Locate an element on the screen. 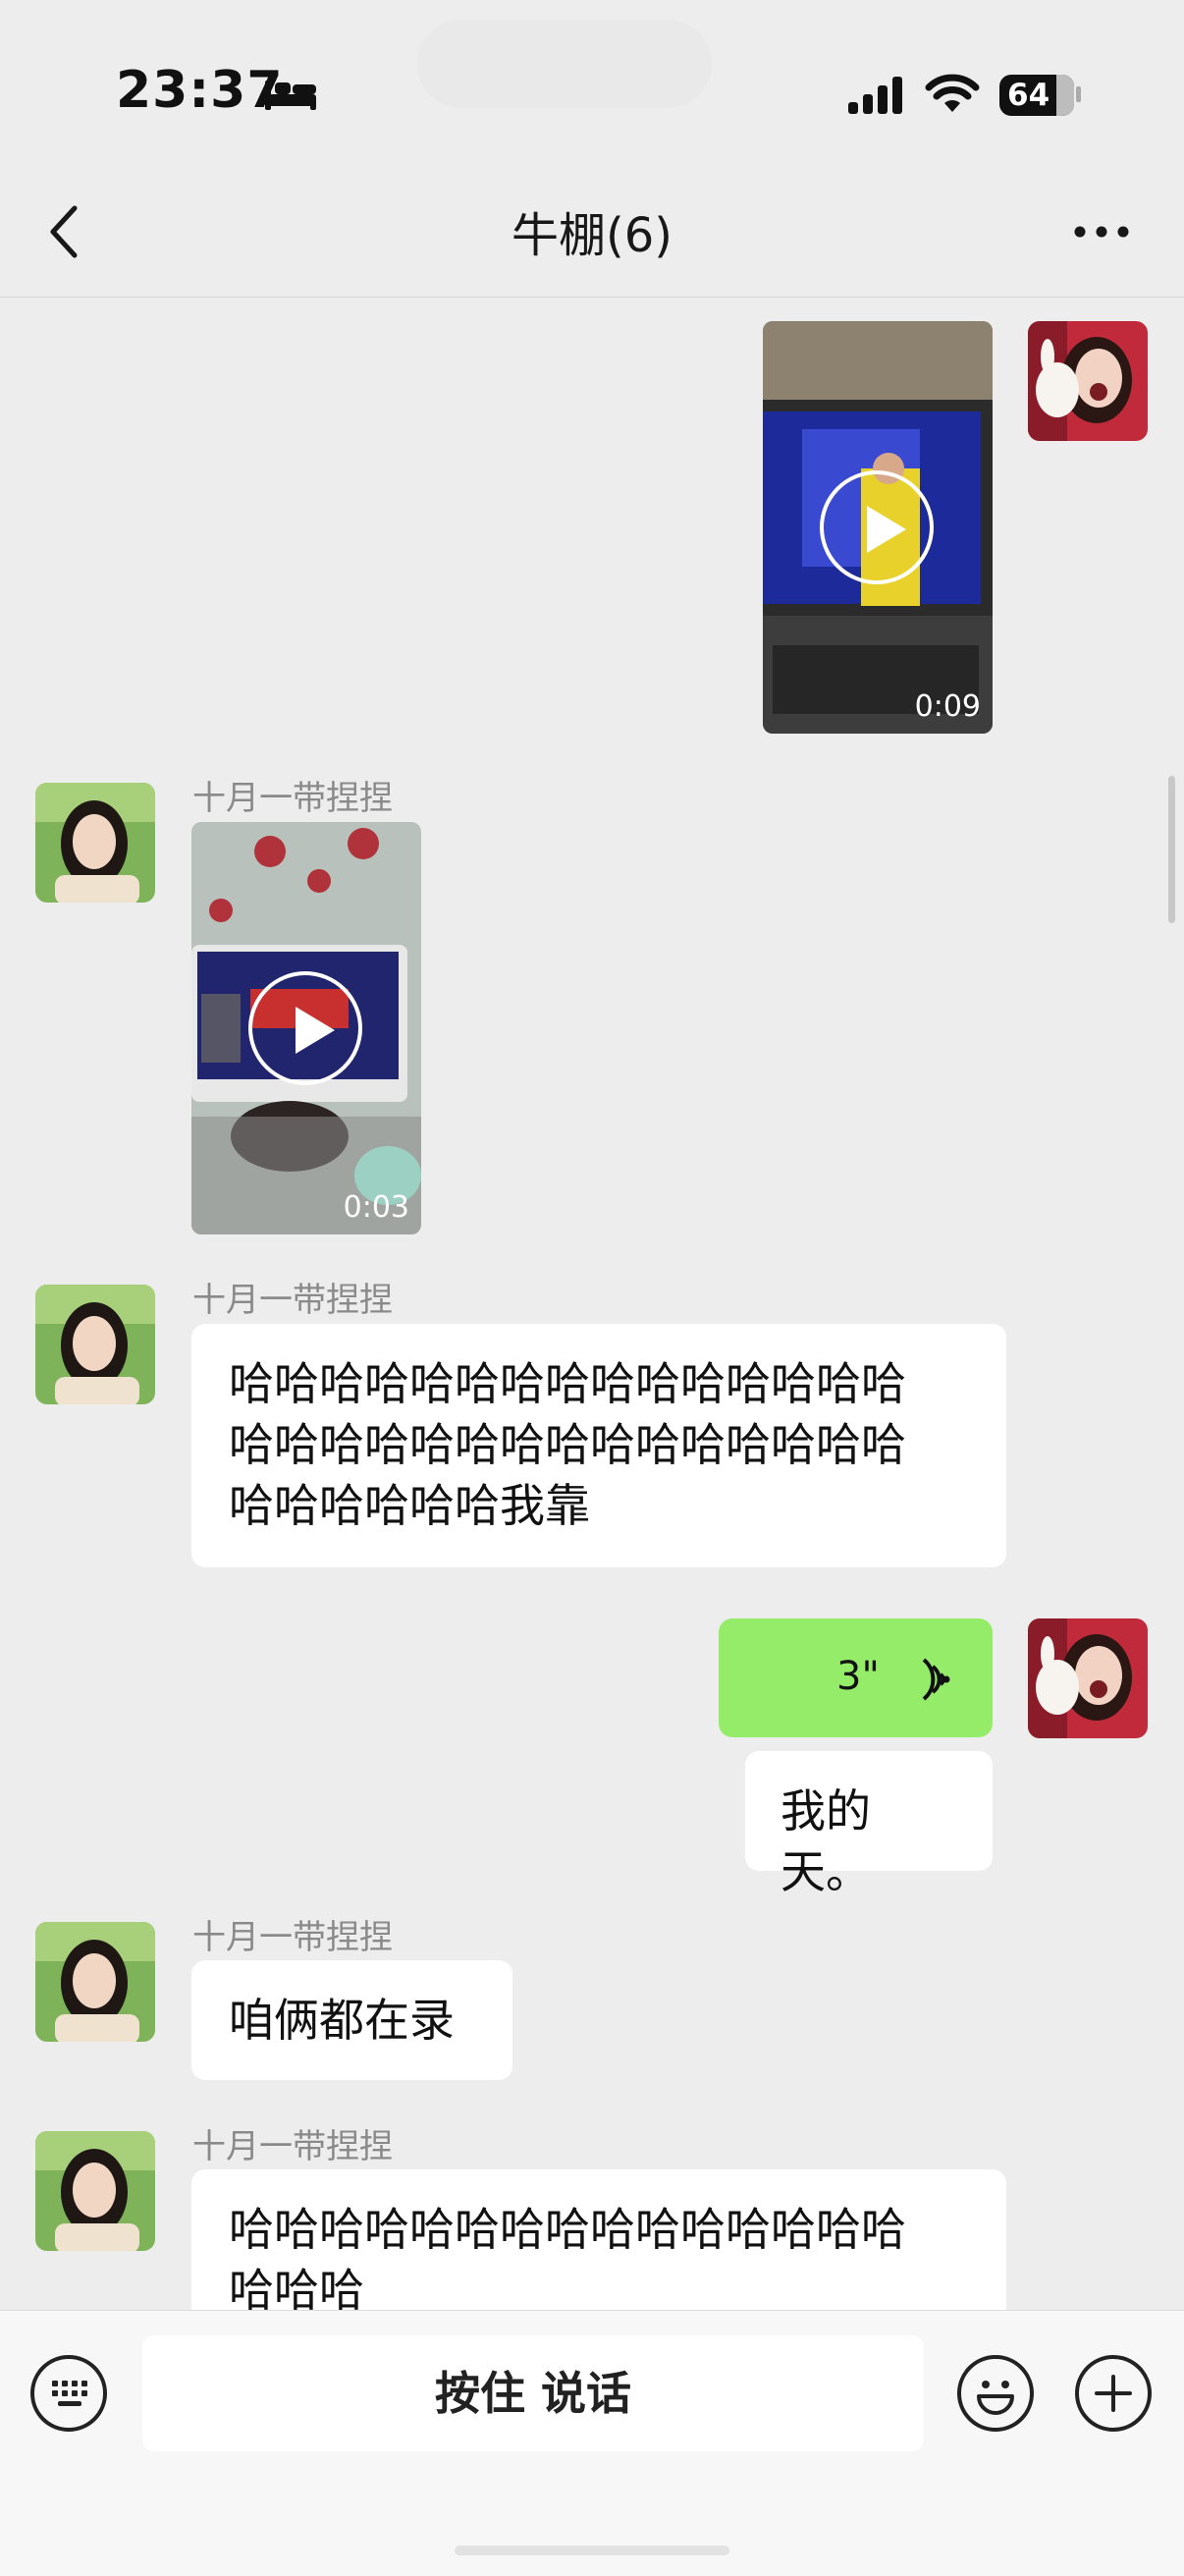 The height and width of the screenshot is (2576, 1184). message-line: 哈哈哈哈哈哈我靠 is located at coordinates (409, 1505).